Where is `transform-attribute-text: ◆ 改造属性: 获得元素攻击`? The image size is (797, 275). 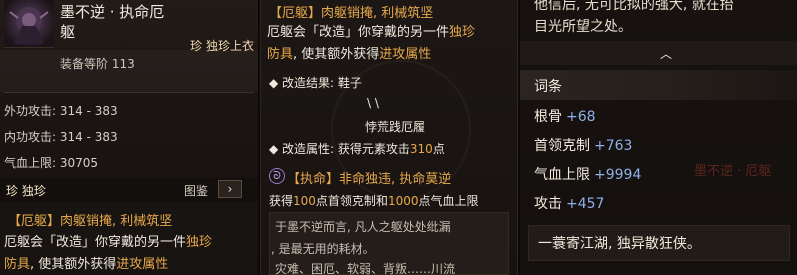 transform-attribute-text: ◆ 改造属性: 获得元素攻击 is located at coordinates (339, 149).